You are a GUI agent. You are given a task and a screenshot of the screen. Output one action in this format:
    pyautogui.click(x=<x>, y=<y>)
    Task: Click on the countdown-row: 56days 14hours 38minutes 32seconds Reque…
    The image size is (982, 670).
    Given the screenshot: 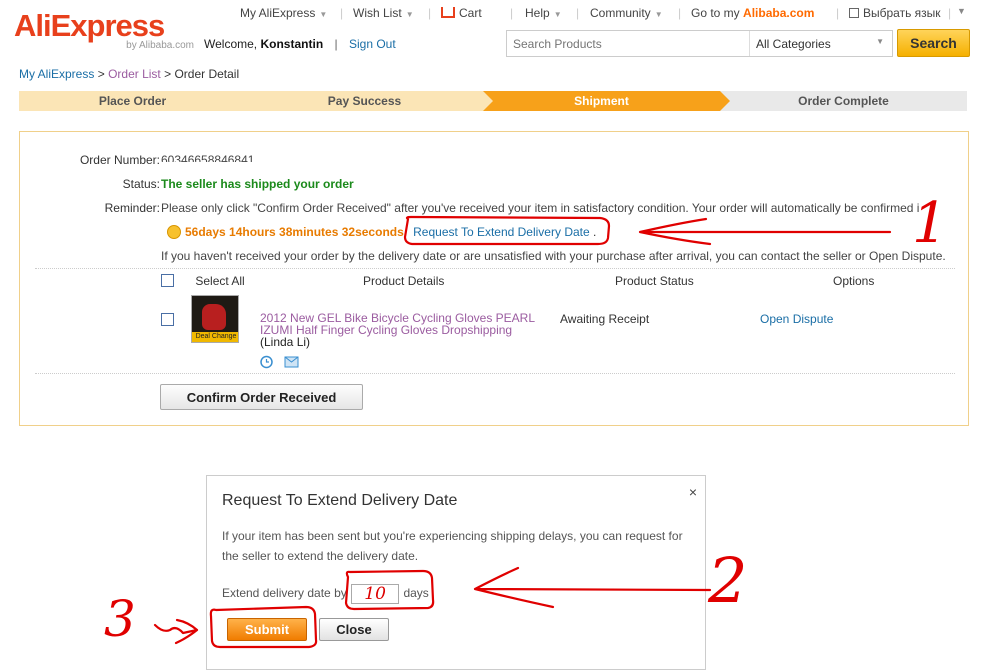 What is the action you would take?
    pyautogui.click(x=381, y=232)
    